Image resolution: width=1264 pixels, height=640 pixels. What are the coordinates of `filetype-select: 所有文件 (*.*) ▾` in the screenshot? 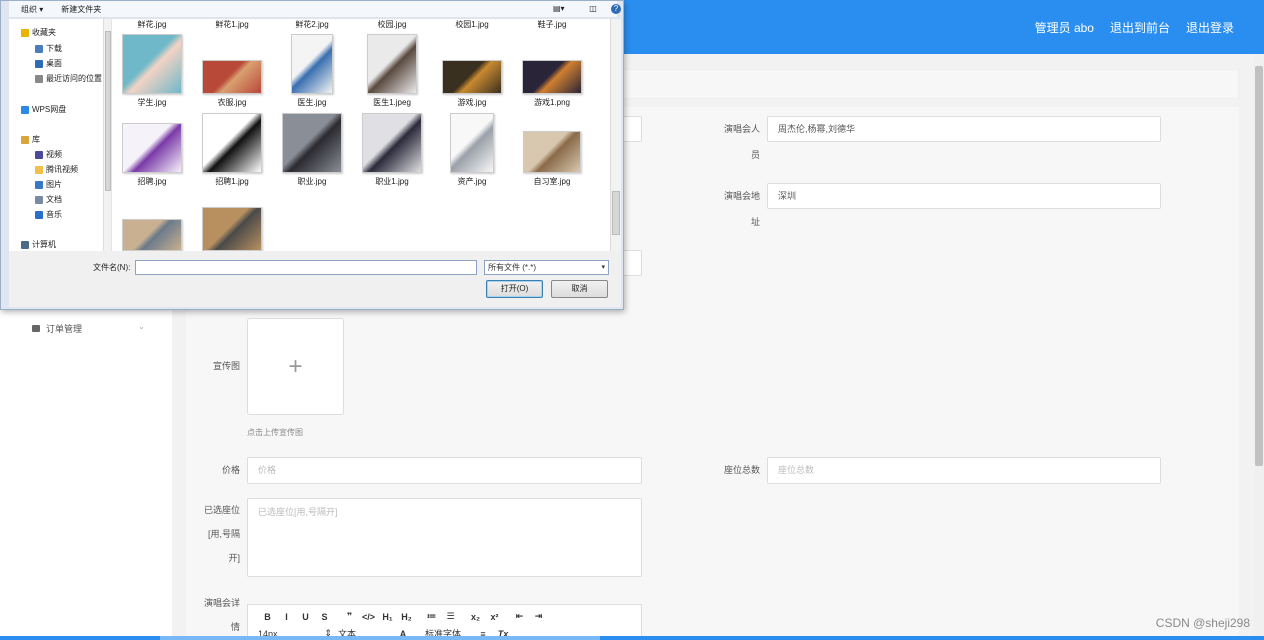 It's located at (546, 267).